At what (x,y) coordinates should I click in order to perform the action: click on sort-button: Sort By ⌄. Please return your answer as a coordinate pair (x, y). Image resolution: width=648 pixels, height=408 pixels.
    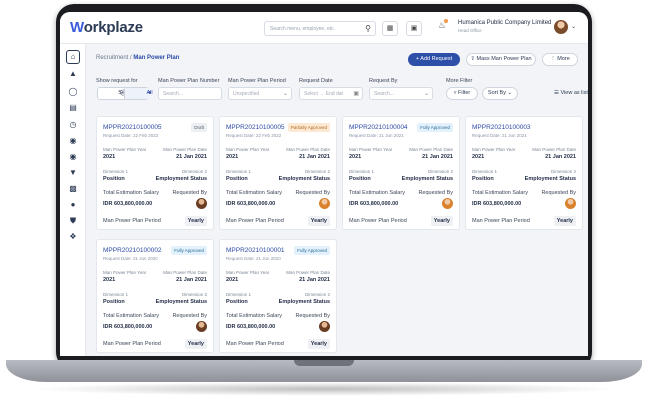
    Looking at the image, I should click on (500, 93).